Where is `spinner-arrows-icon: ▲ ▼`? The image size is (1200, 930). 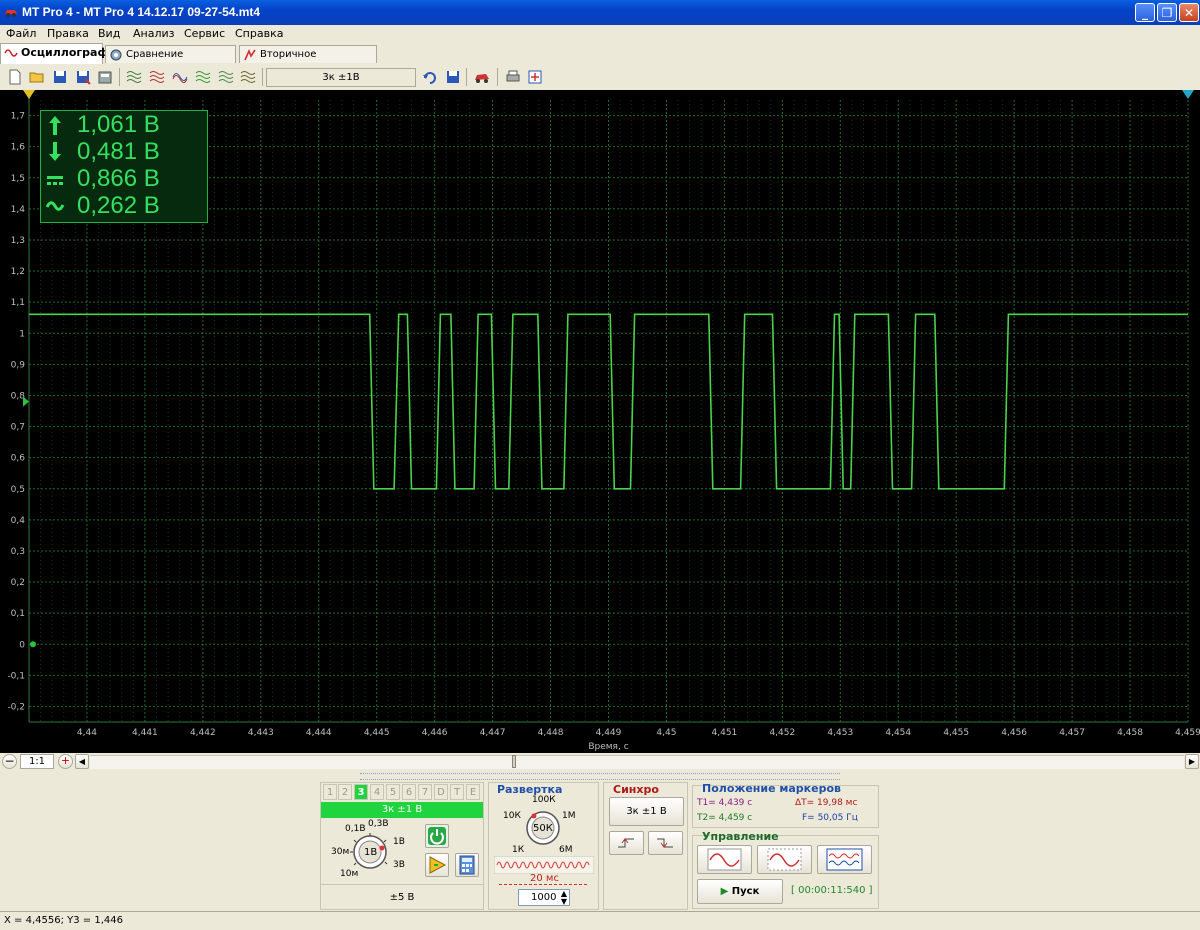 spinner-arrows-icon: ▲ ▼ is located at coordinates (564, 898).